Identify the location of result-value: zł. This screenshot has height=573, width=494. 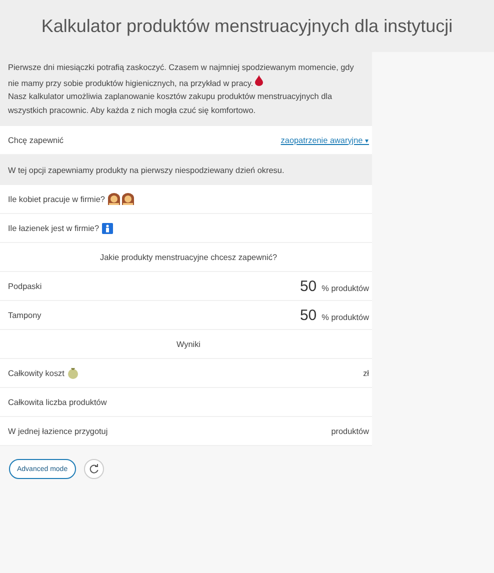
(366, 373).